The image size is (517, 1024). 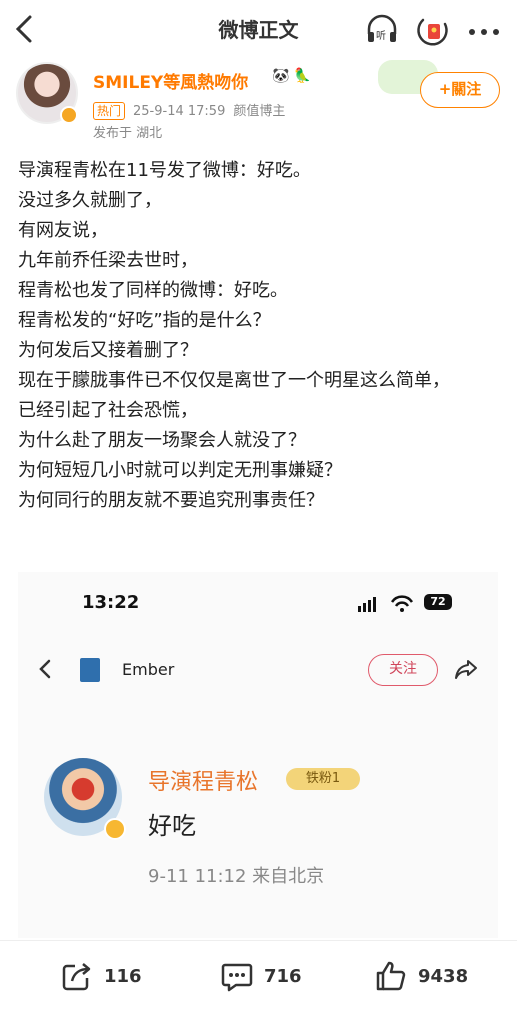 What do you see at coordinates (90, 670) in the screenshot?
I see `book-icon` at bounding box center [90, 670].